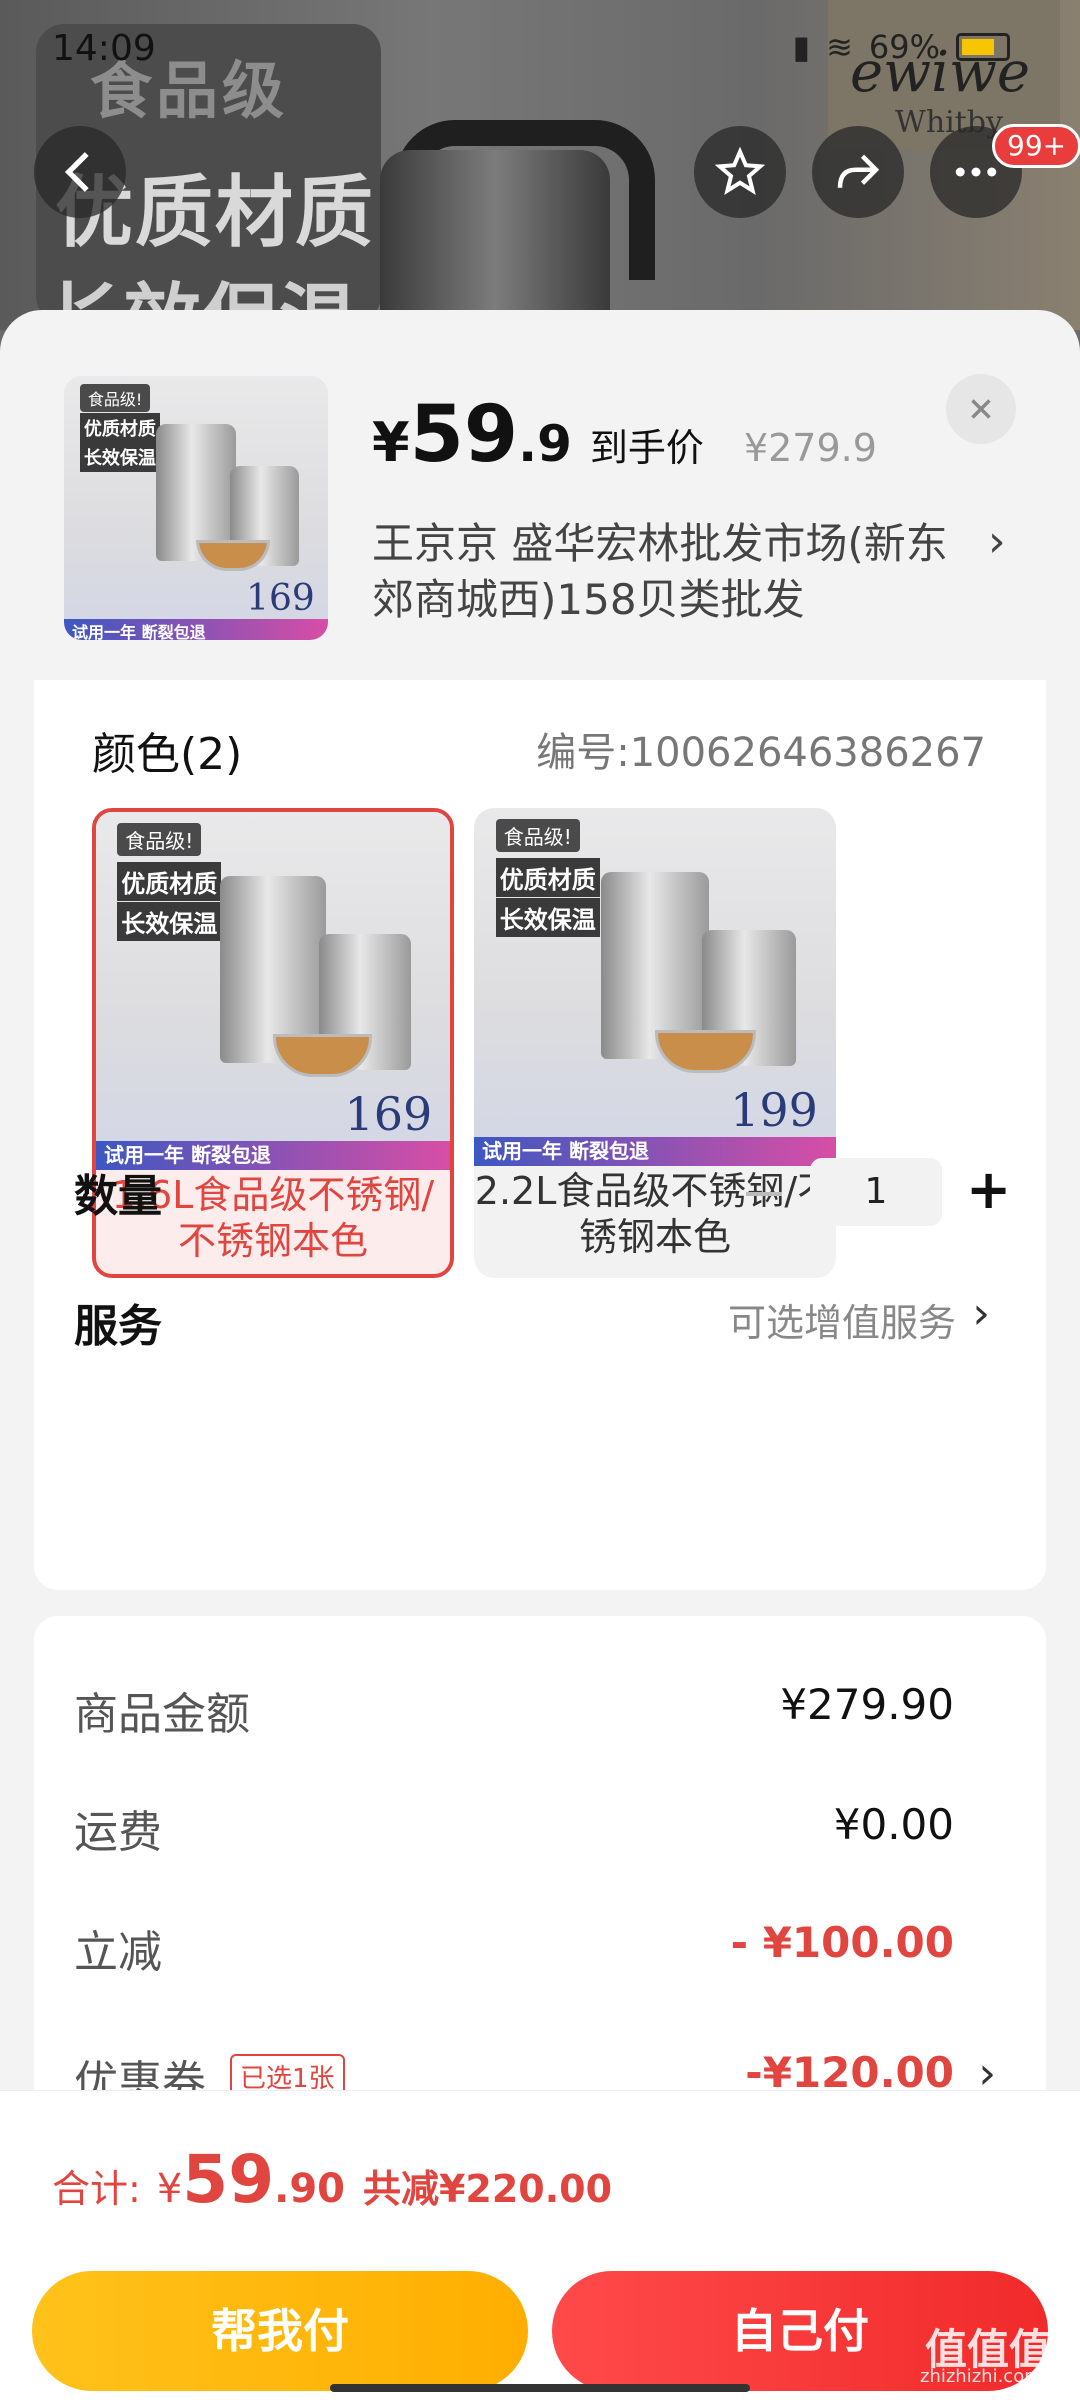 The image size is (1080, 2400). What do you see at coordinates (810, 448) in the screenshot?
I see `original-price: ¥279.9` at bounding box center [810, 448].